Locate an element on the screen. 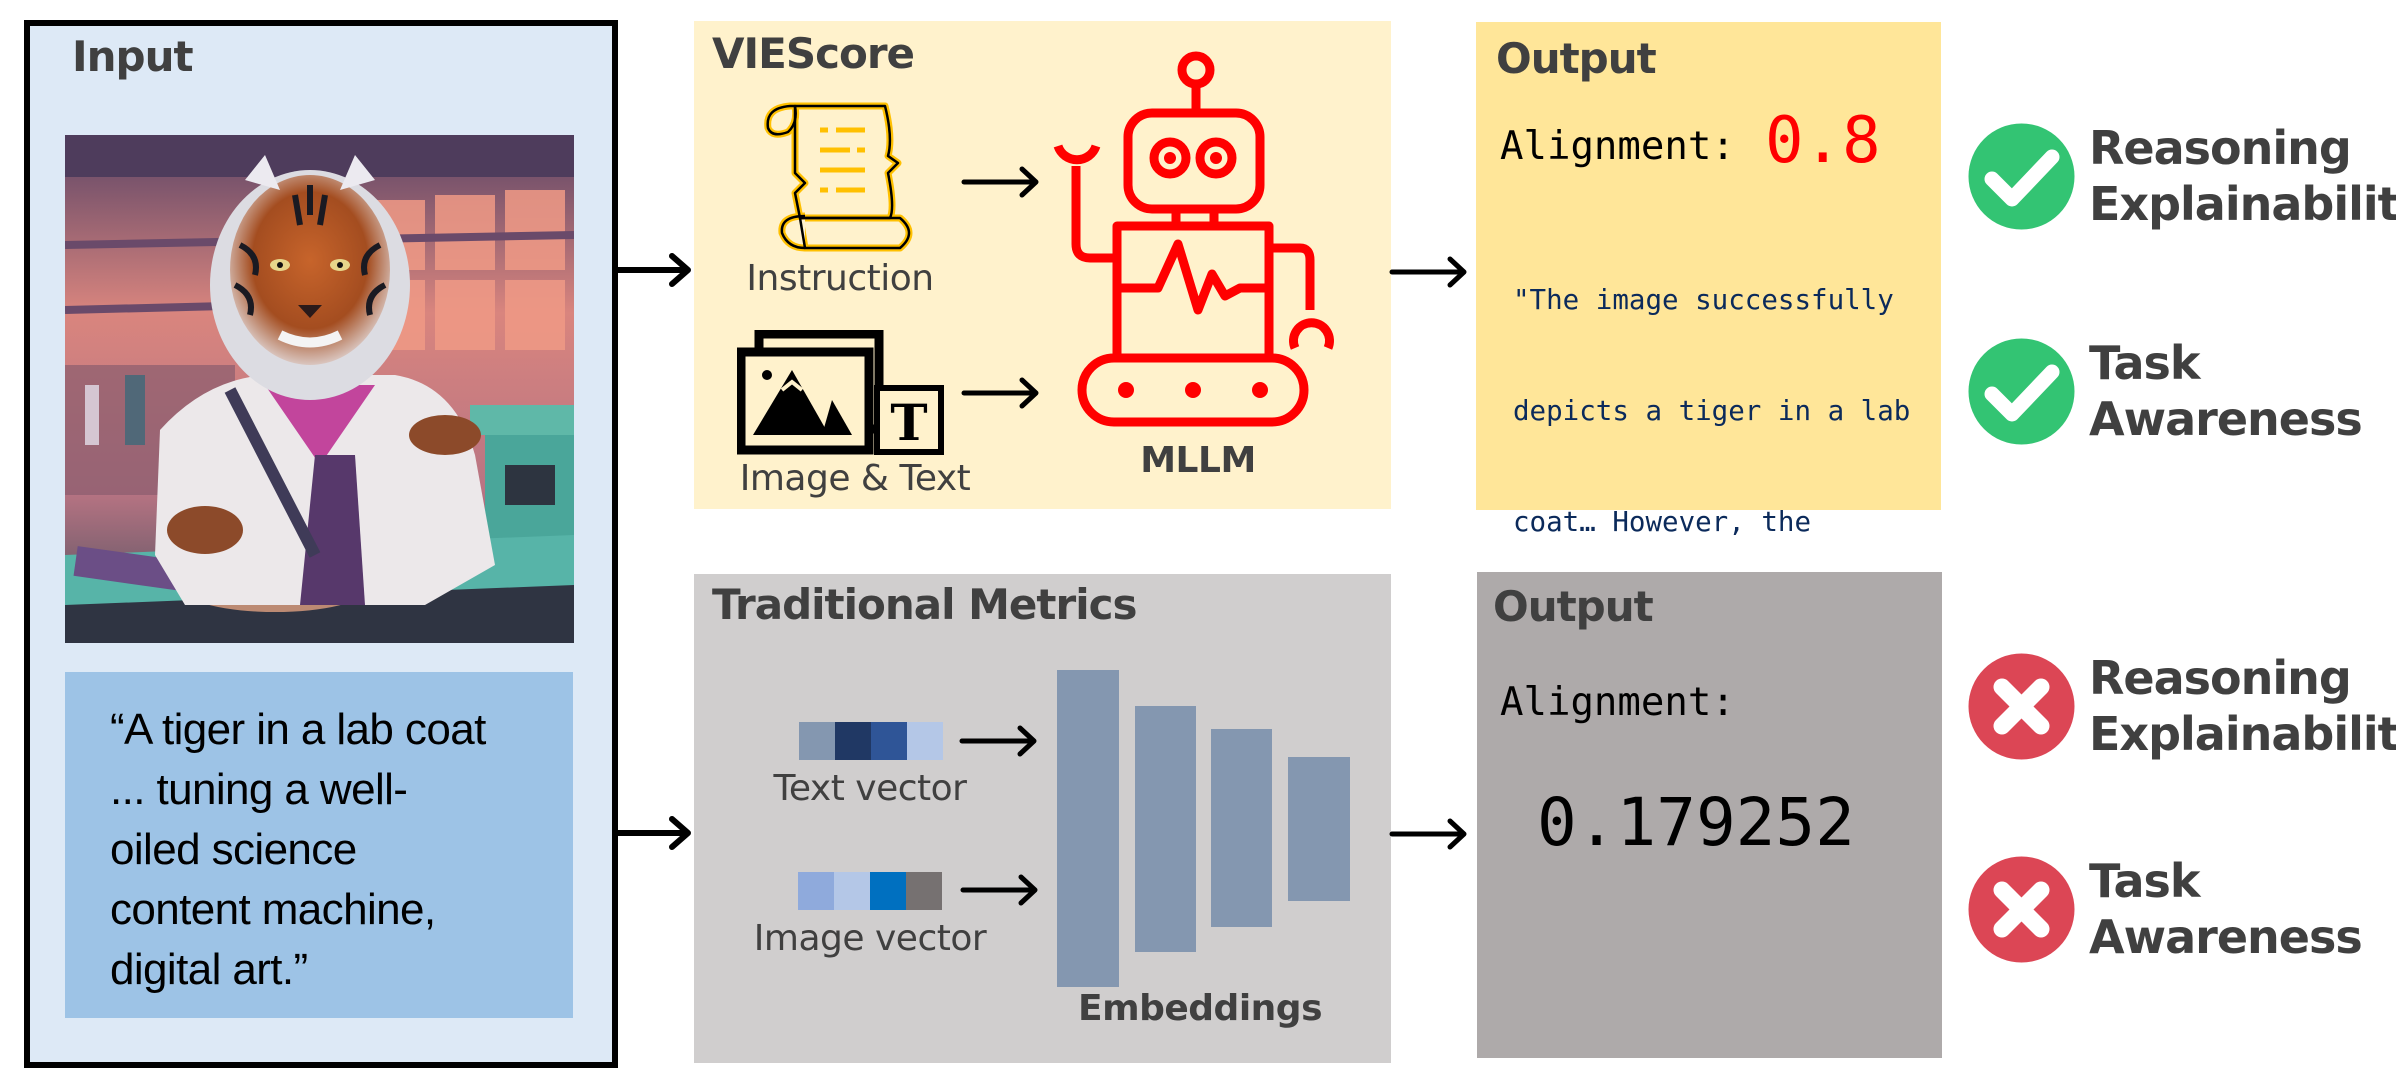 Image resolution: width=2396 pixels, height=1083 pixels. arrow-to-viescore-icon is located at coordinates (652, 270).